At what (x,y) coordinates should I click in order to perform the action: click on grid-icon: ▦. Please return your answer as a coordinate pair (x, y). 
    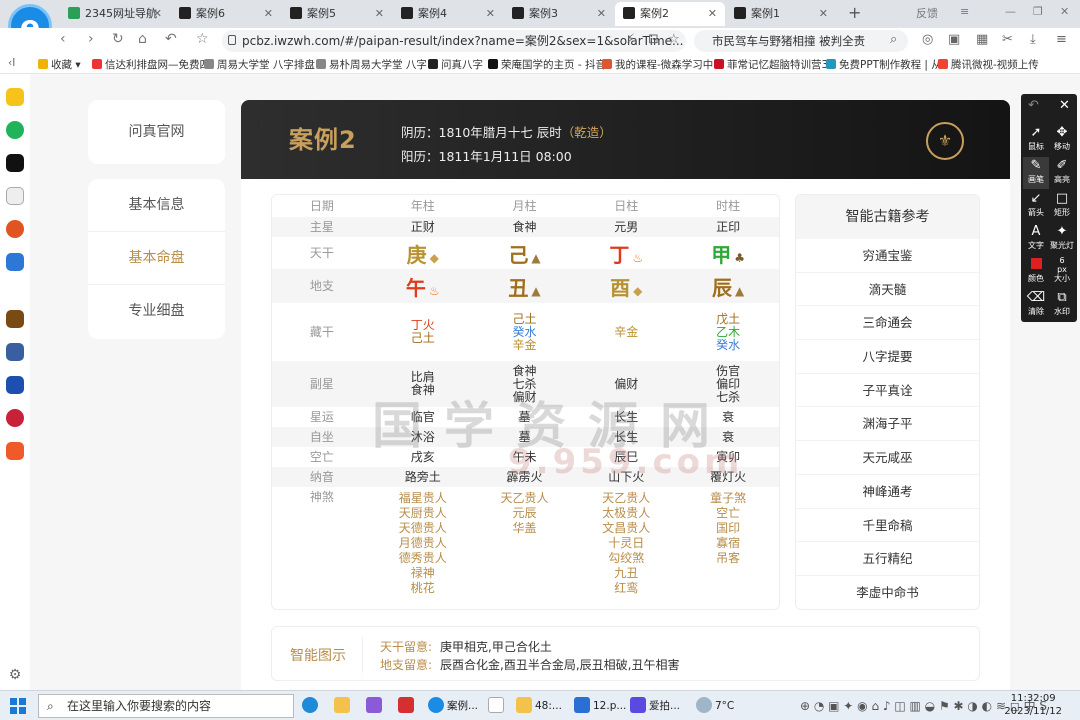
    Looking at the image, I should click on (982, 39).